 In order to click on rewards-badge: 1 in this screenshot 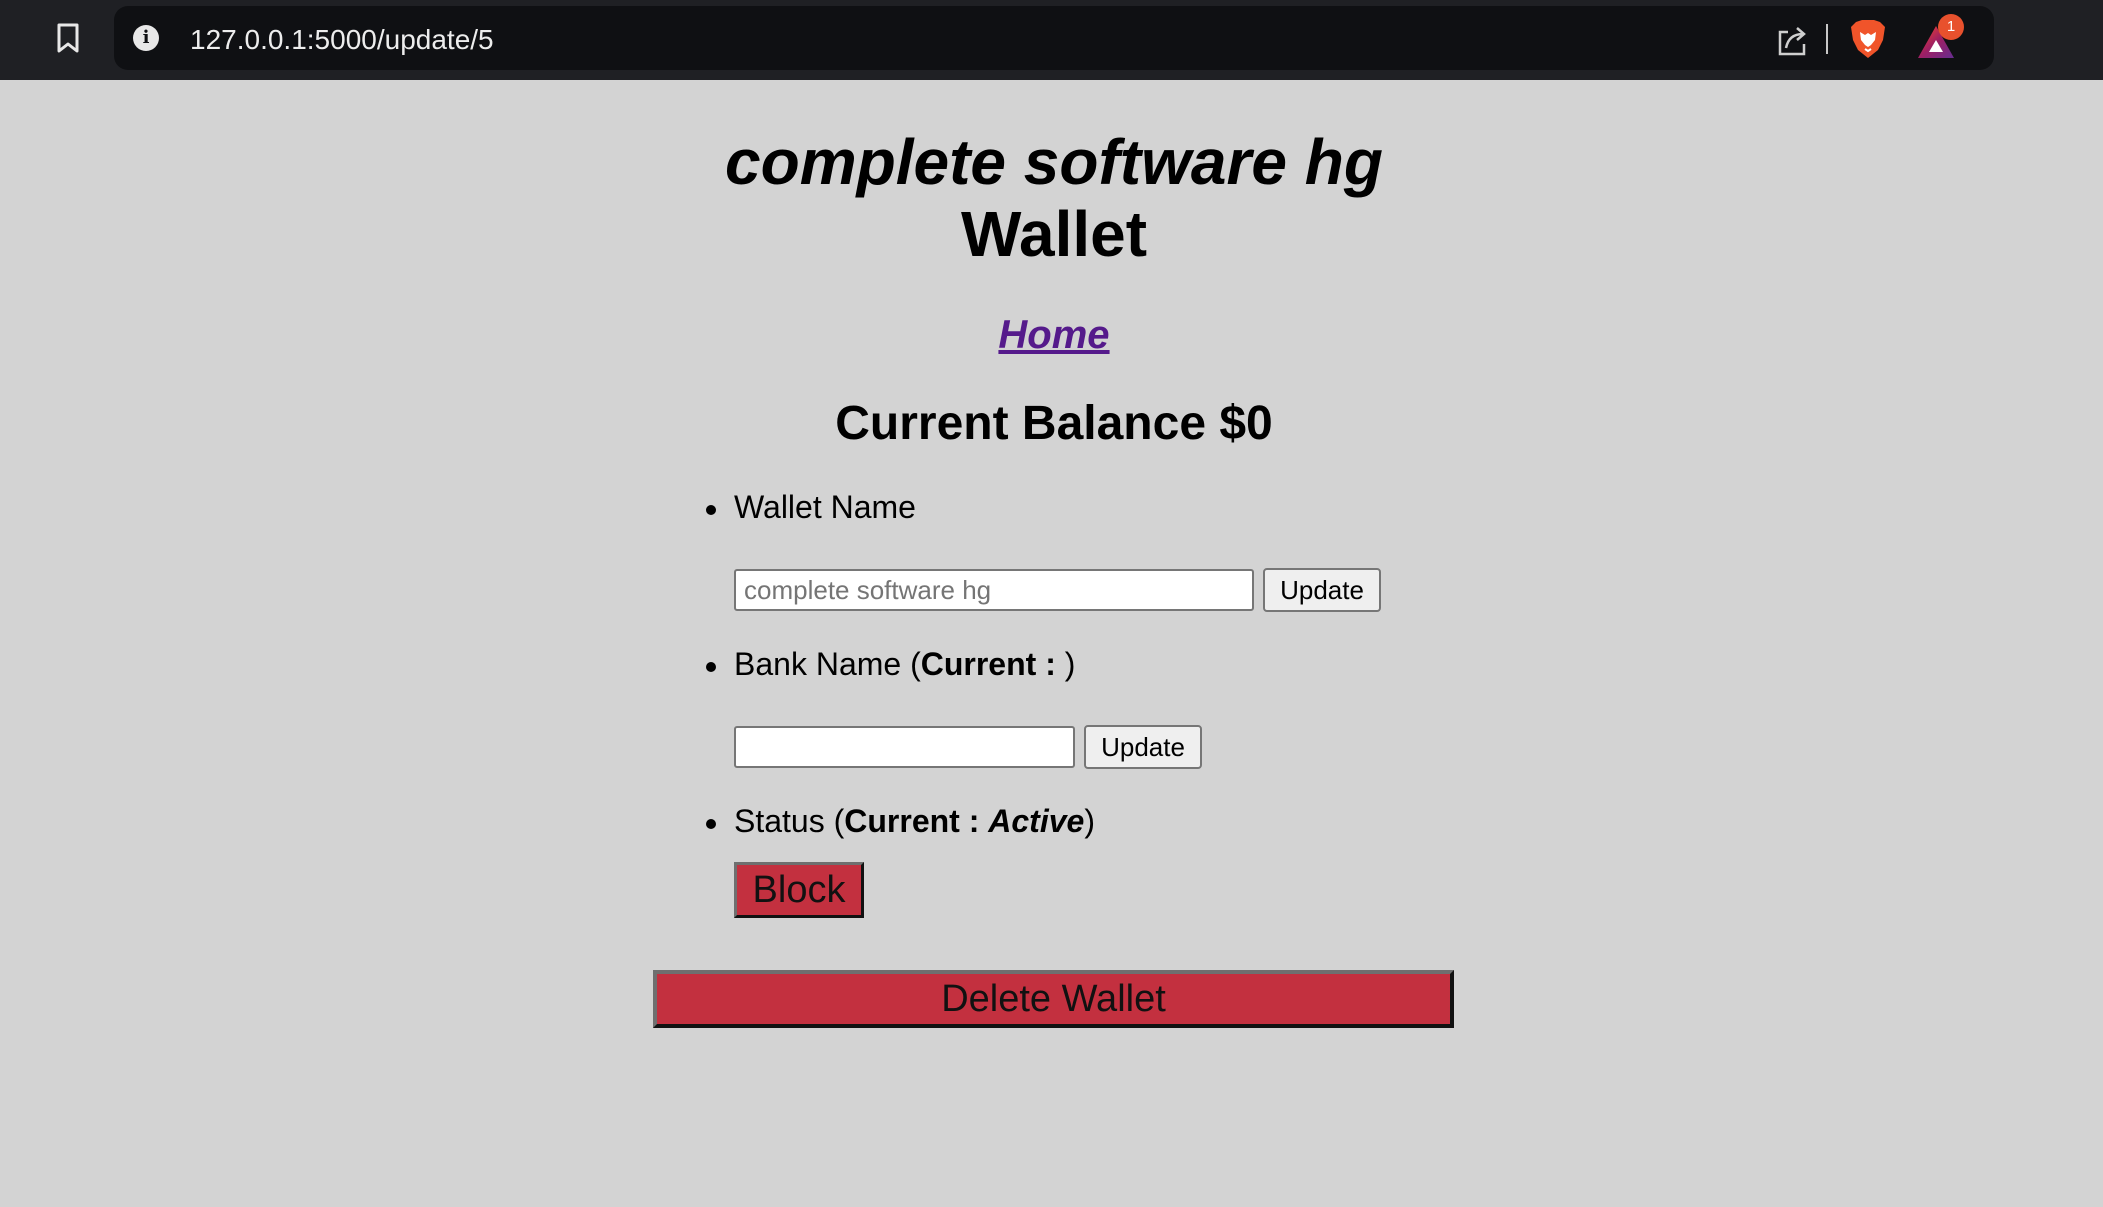, I will do `click(1951, 27)`.